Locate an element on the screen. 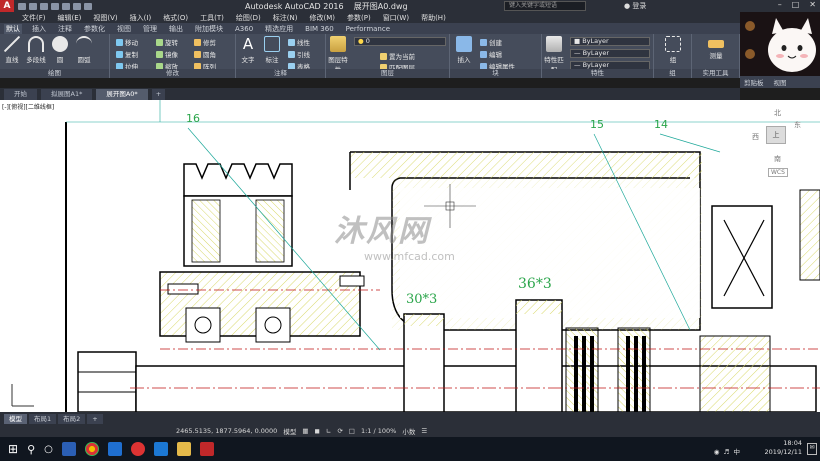 The height and width of the screenshot is (461, 820). new-icon is located at coordinates (22, 6).